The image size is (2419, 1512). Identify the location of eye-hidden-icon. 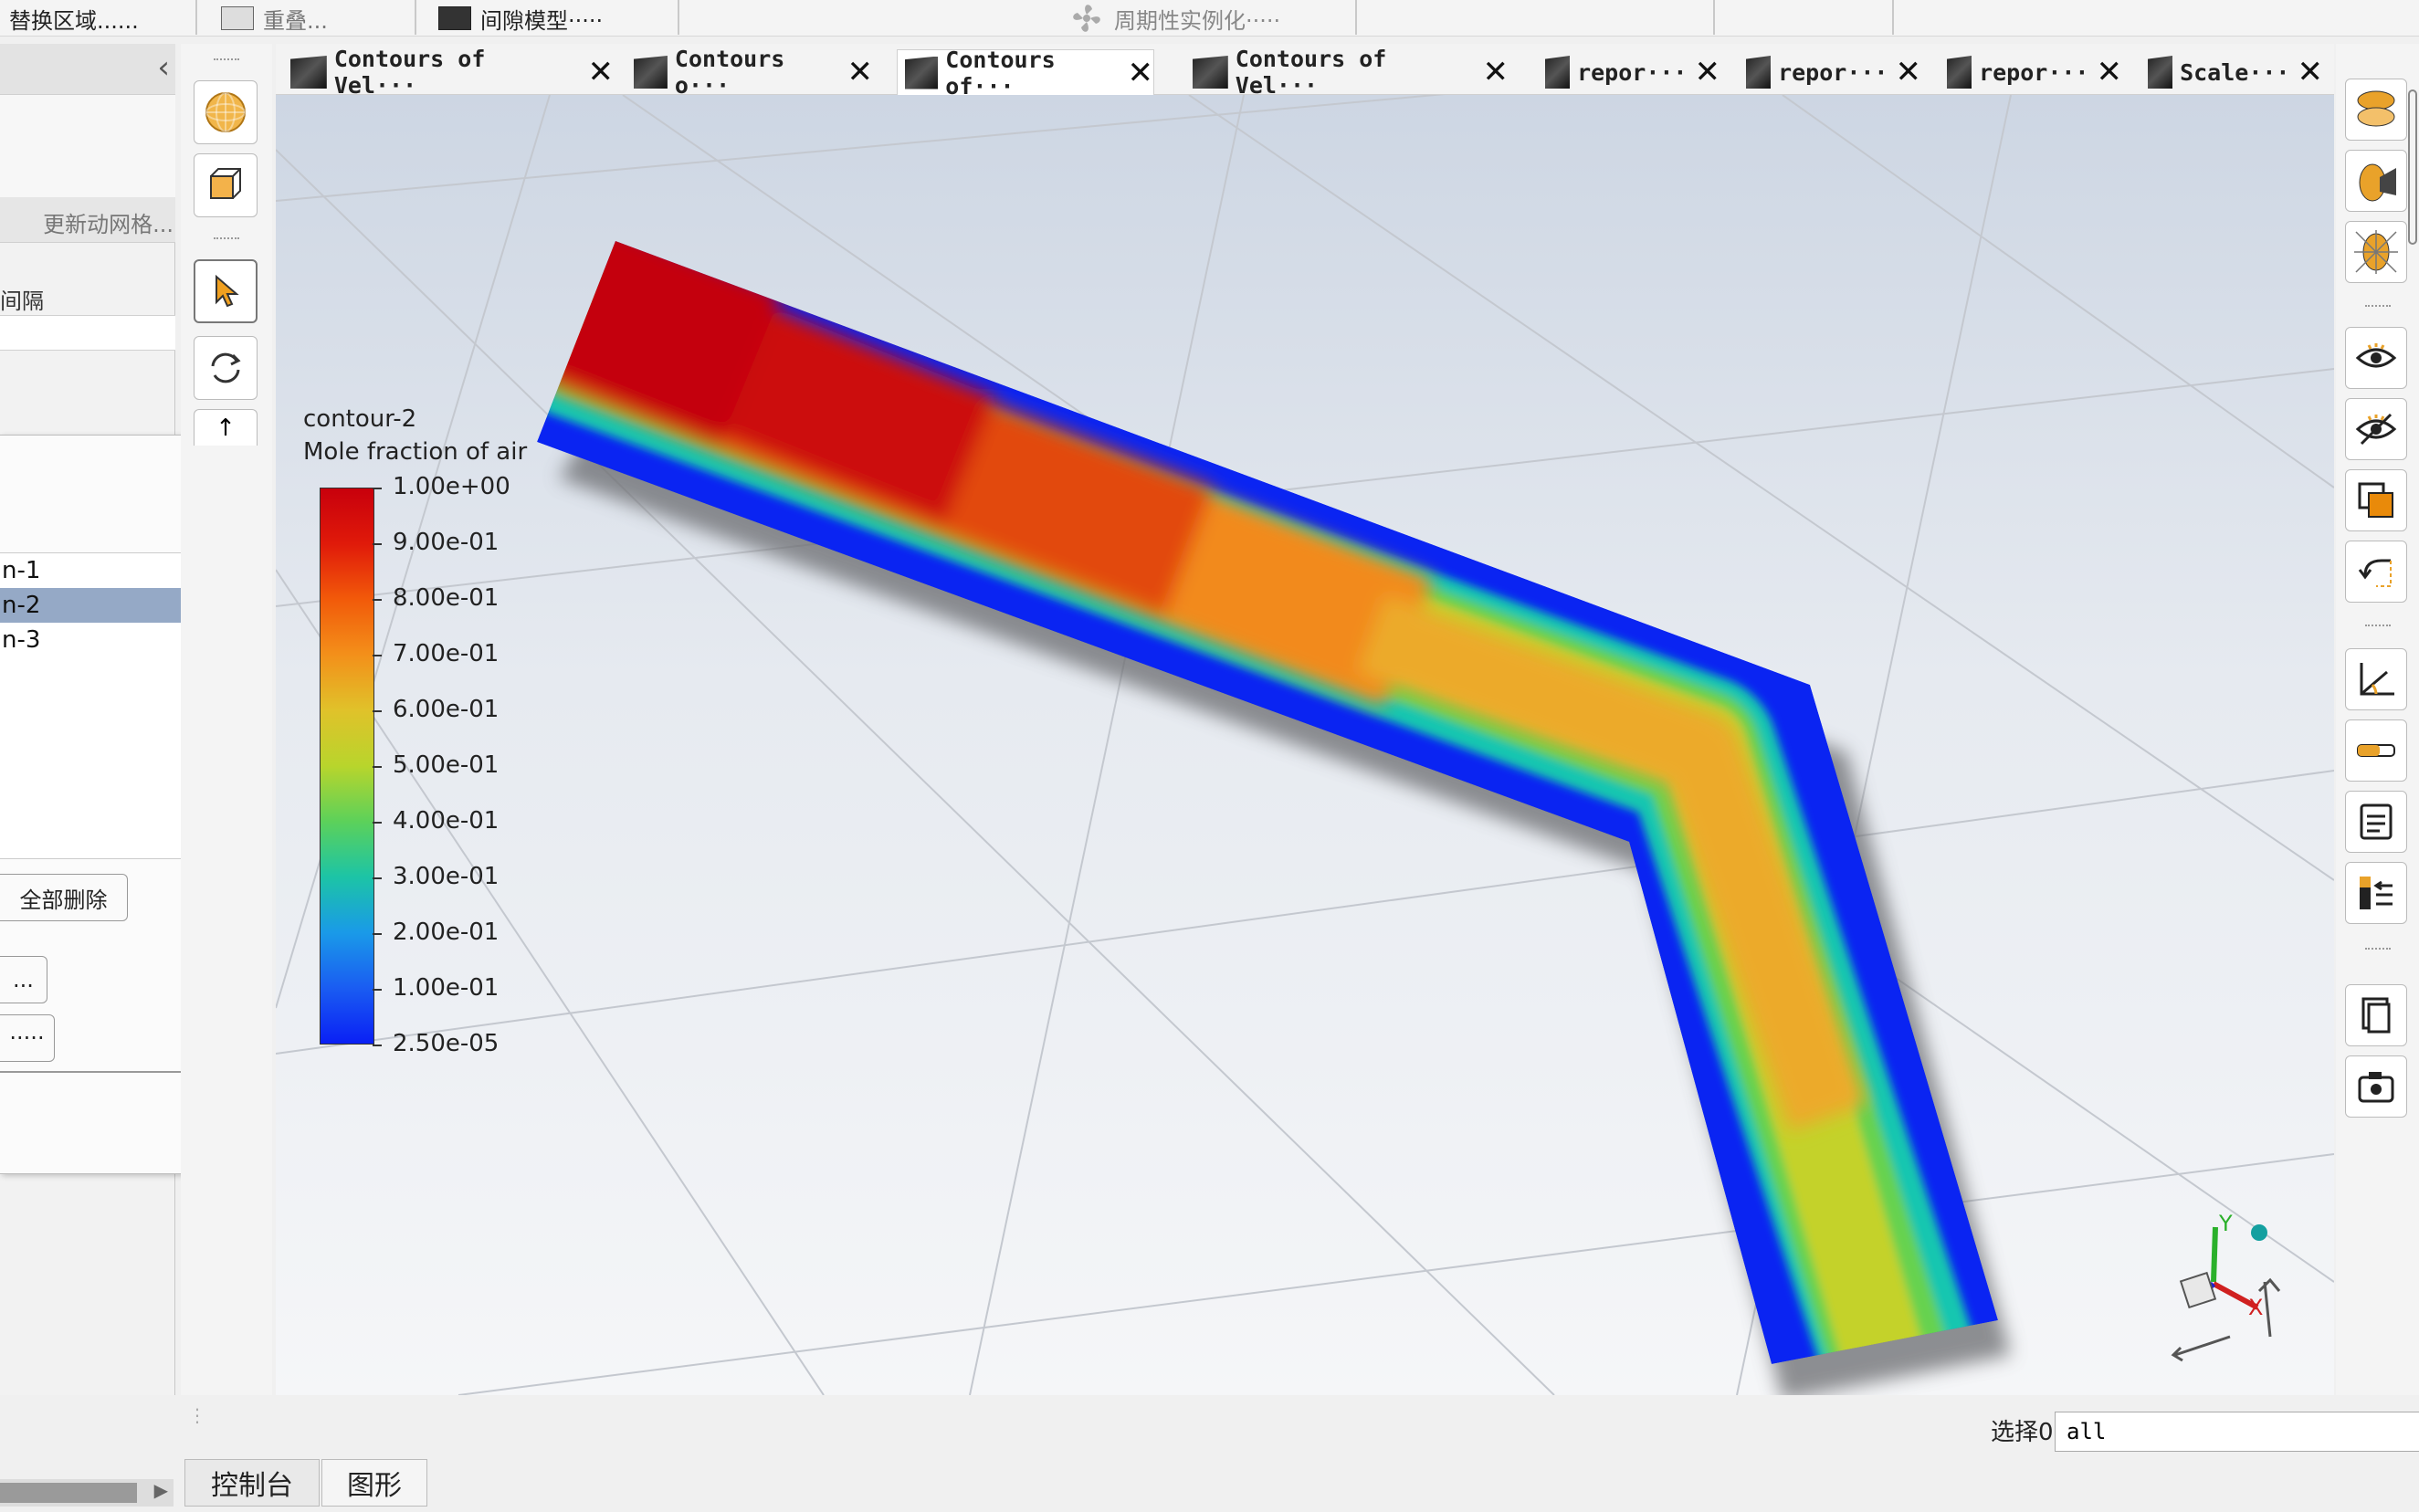
(2376, 429).